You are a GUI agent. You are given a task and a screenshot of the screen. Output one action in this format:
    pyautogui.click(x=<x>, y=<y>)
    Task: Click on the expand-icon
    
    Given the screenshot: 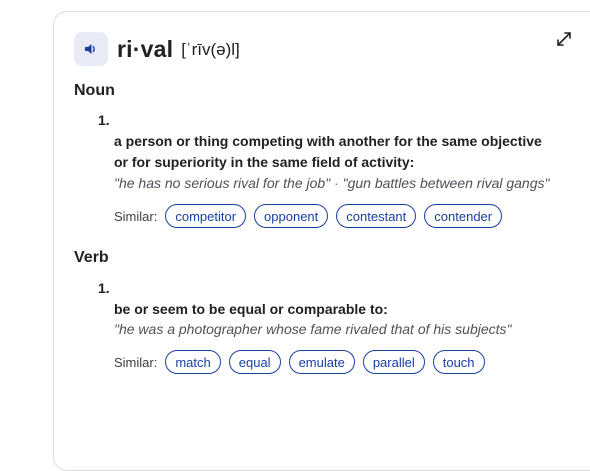 What is the action you would take?
    pyautogui.click(x=564, y=39)
    